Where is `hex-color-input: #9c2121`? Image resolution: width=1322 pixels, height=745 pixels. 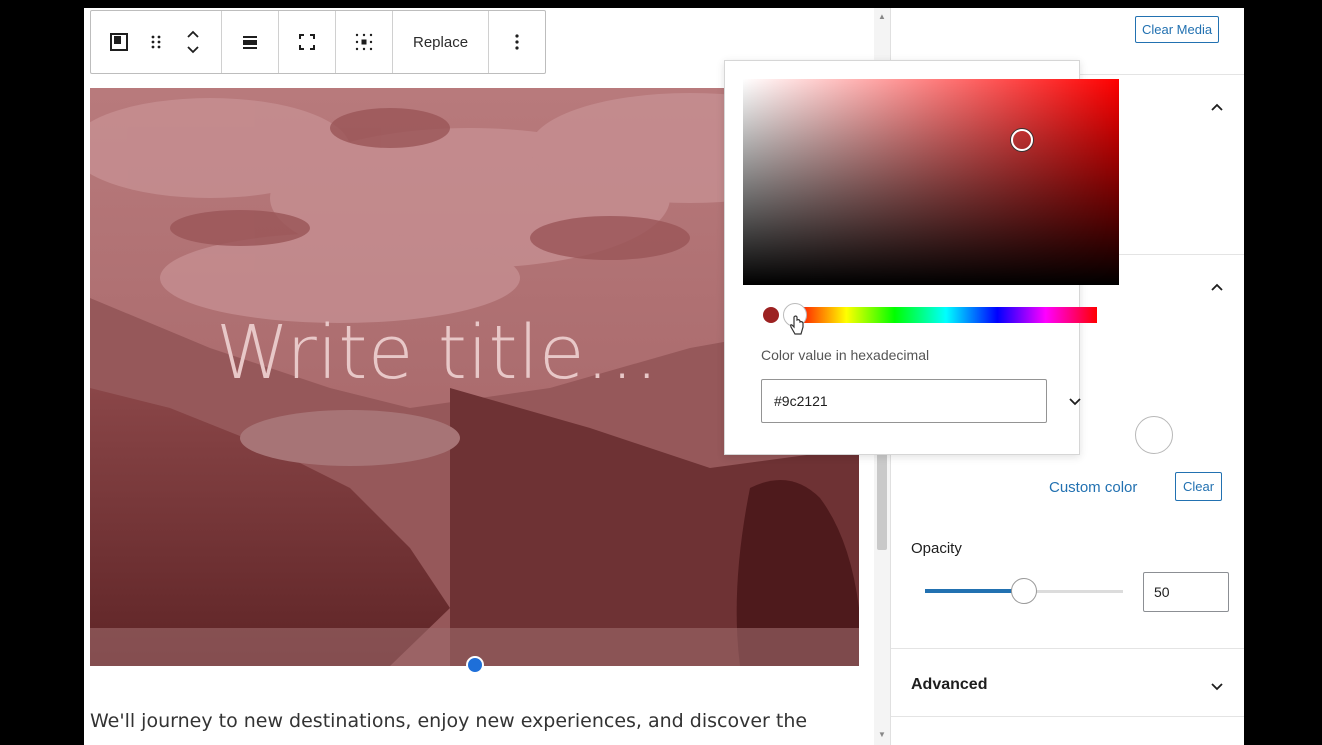
hex-color-input: #9c2121 is located at coordinates (904, 401).